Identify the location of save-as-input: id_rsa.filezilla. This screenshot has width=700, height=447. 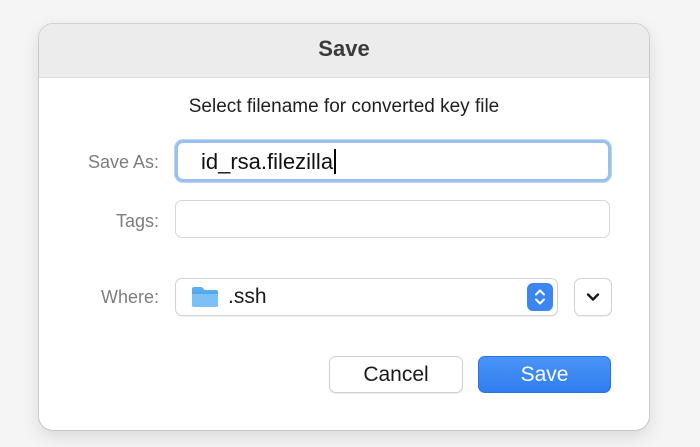
(393, 161).